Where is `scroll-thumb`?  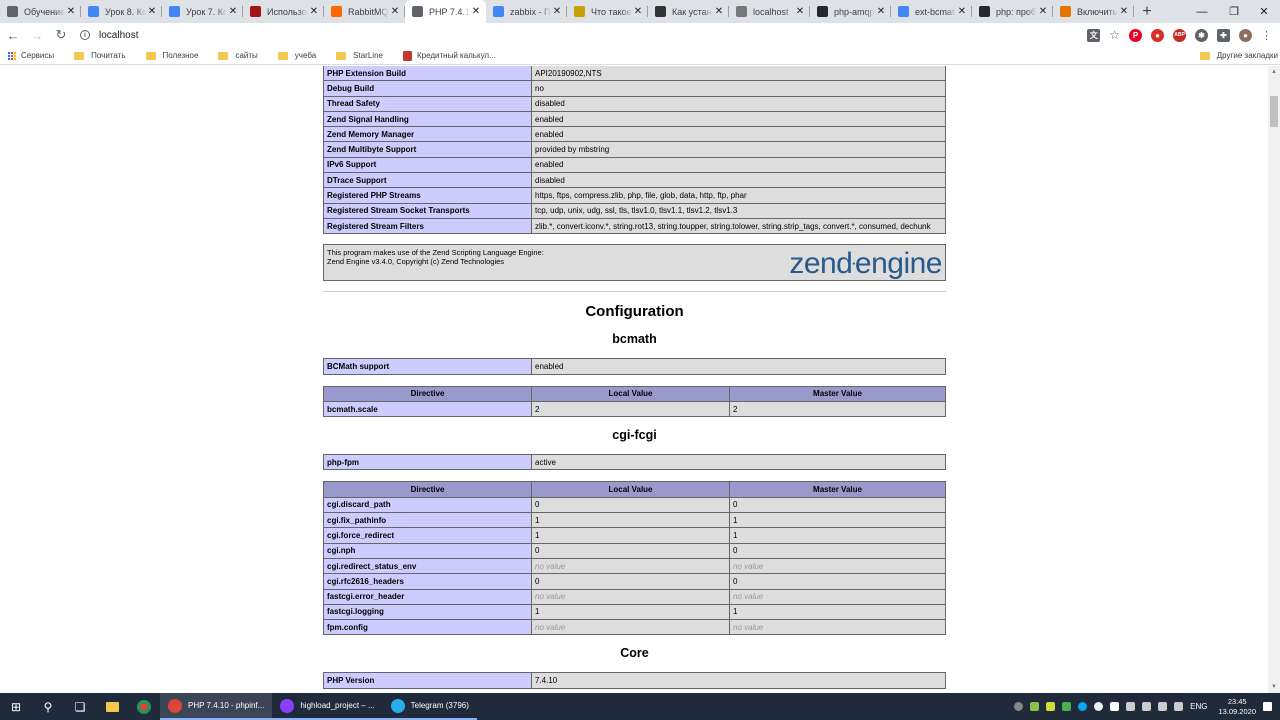 scroll-thumb is located at coordinates (1274, 111).